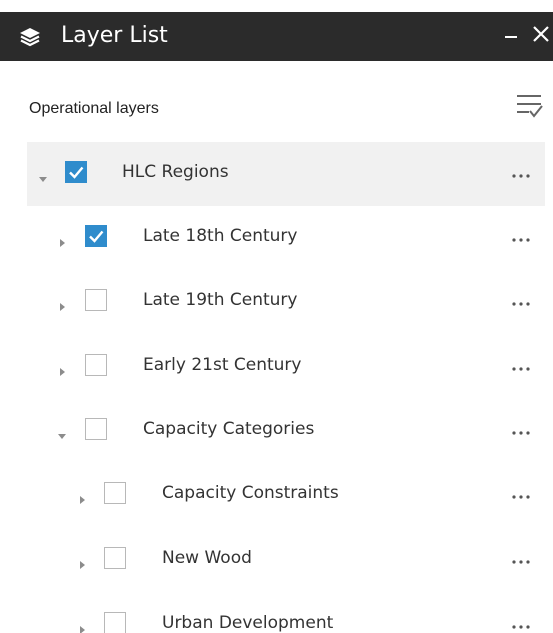  Describe the element at coordinates (220, 300) in the screenshot. I see `layer-label: Late 19th Century` at that location.